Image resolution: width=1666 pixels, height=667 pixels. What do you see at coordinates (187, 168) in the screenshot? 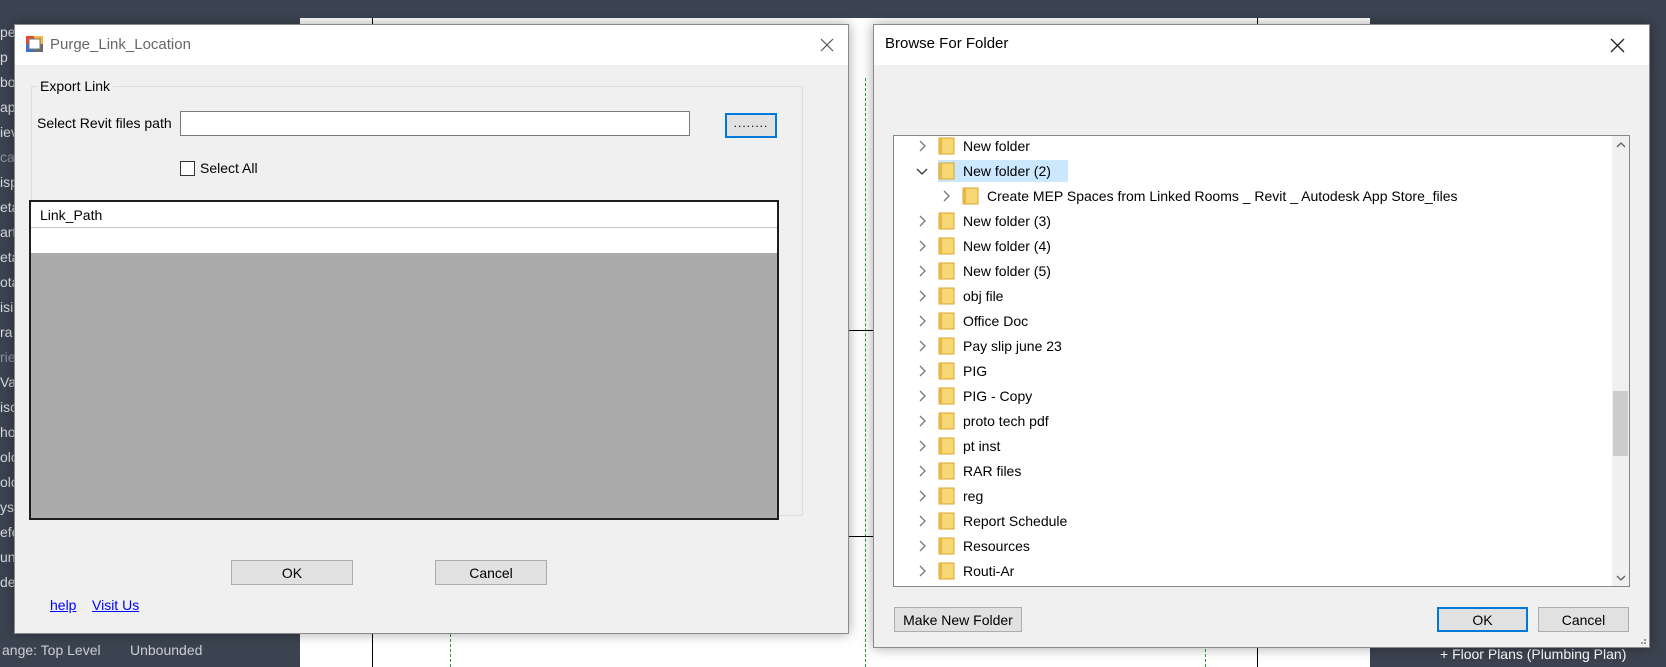
I see `checkbox-box` at bounding box center [187, 168].